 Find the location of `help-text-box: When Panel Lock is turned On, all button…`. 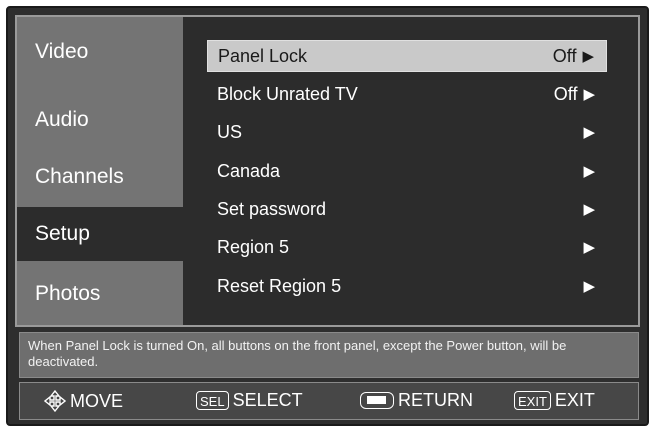

help-text-box: When Panel Lock is turned On, all button… is located at coordinates (329, 355).